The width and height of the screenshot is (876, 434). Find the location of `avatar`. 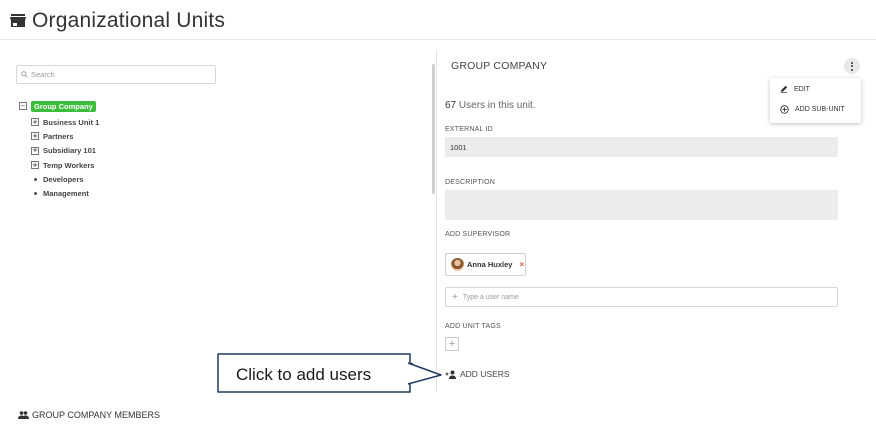

avatar is located at coordinates (457, 264).